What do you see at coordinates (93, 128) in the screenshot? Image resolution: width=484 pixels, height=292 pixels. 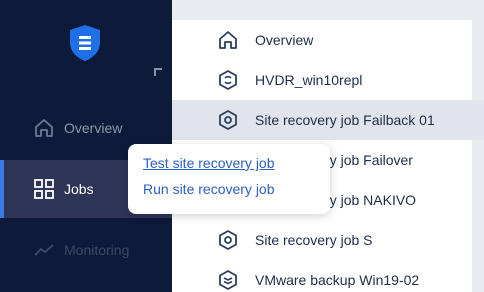 I see `sidebar-item-label: Overview` at bounding box center [93, 128].